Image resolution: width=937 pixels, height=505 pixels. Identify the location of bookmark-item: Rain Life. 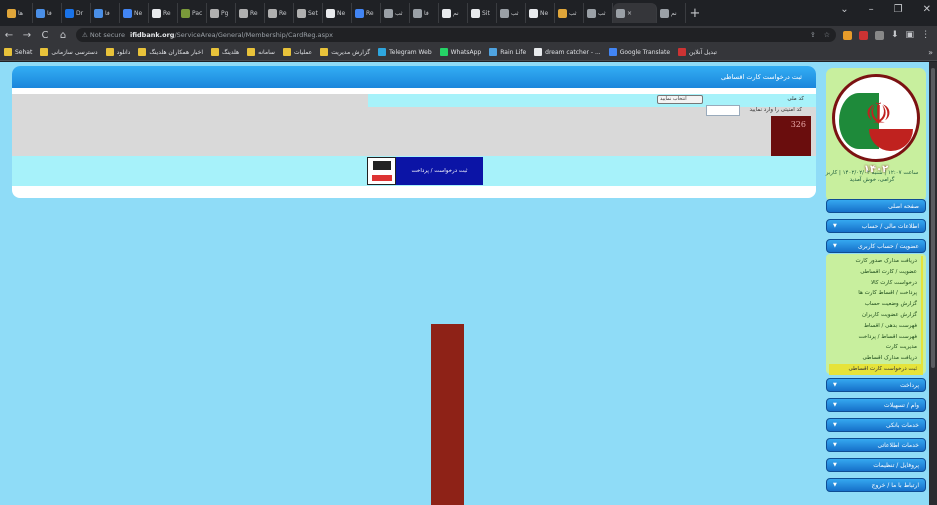
(507, 52).